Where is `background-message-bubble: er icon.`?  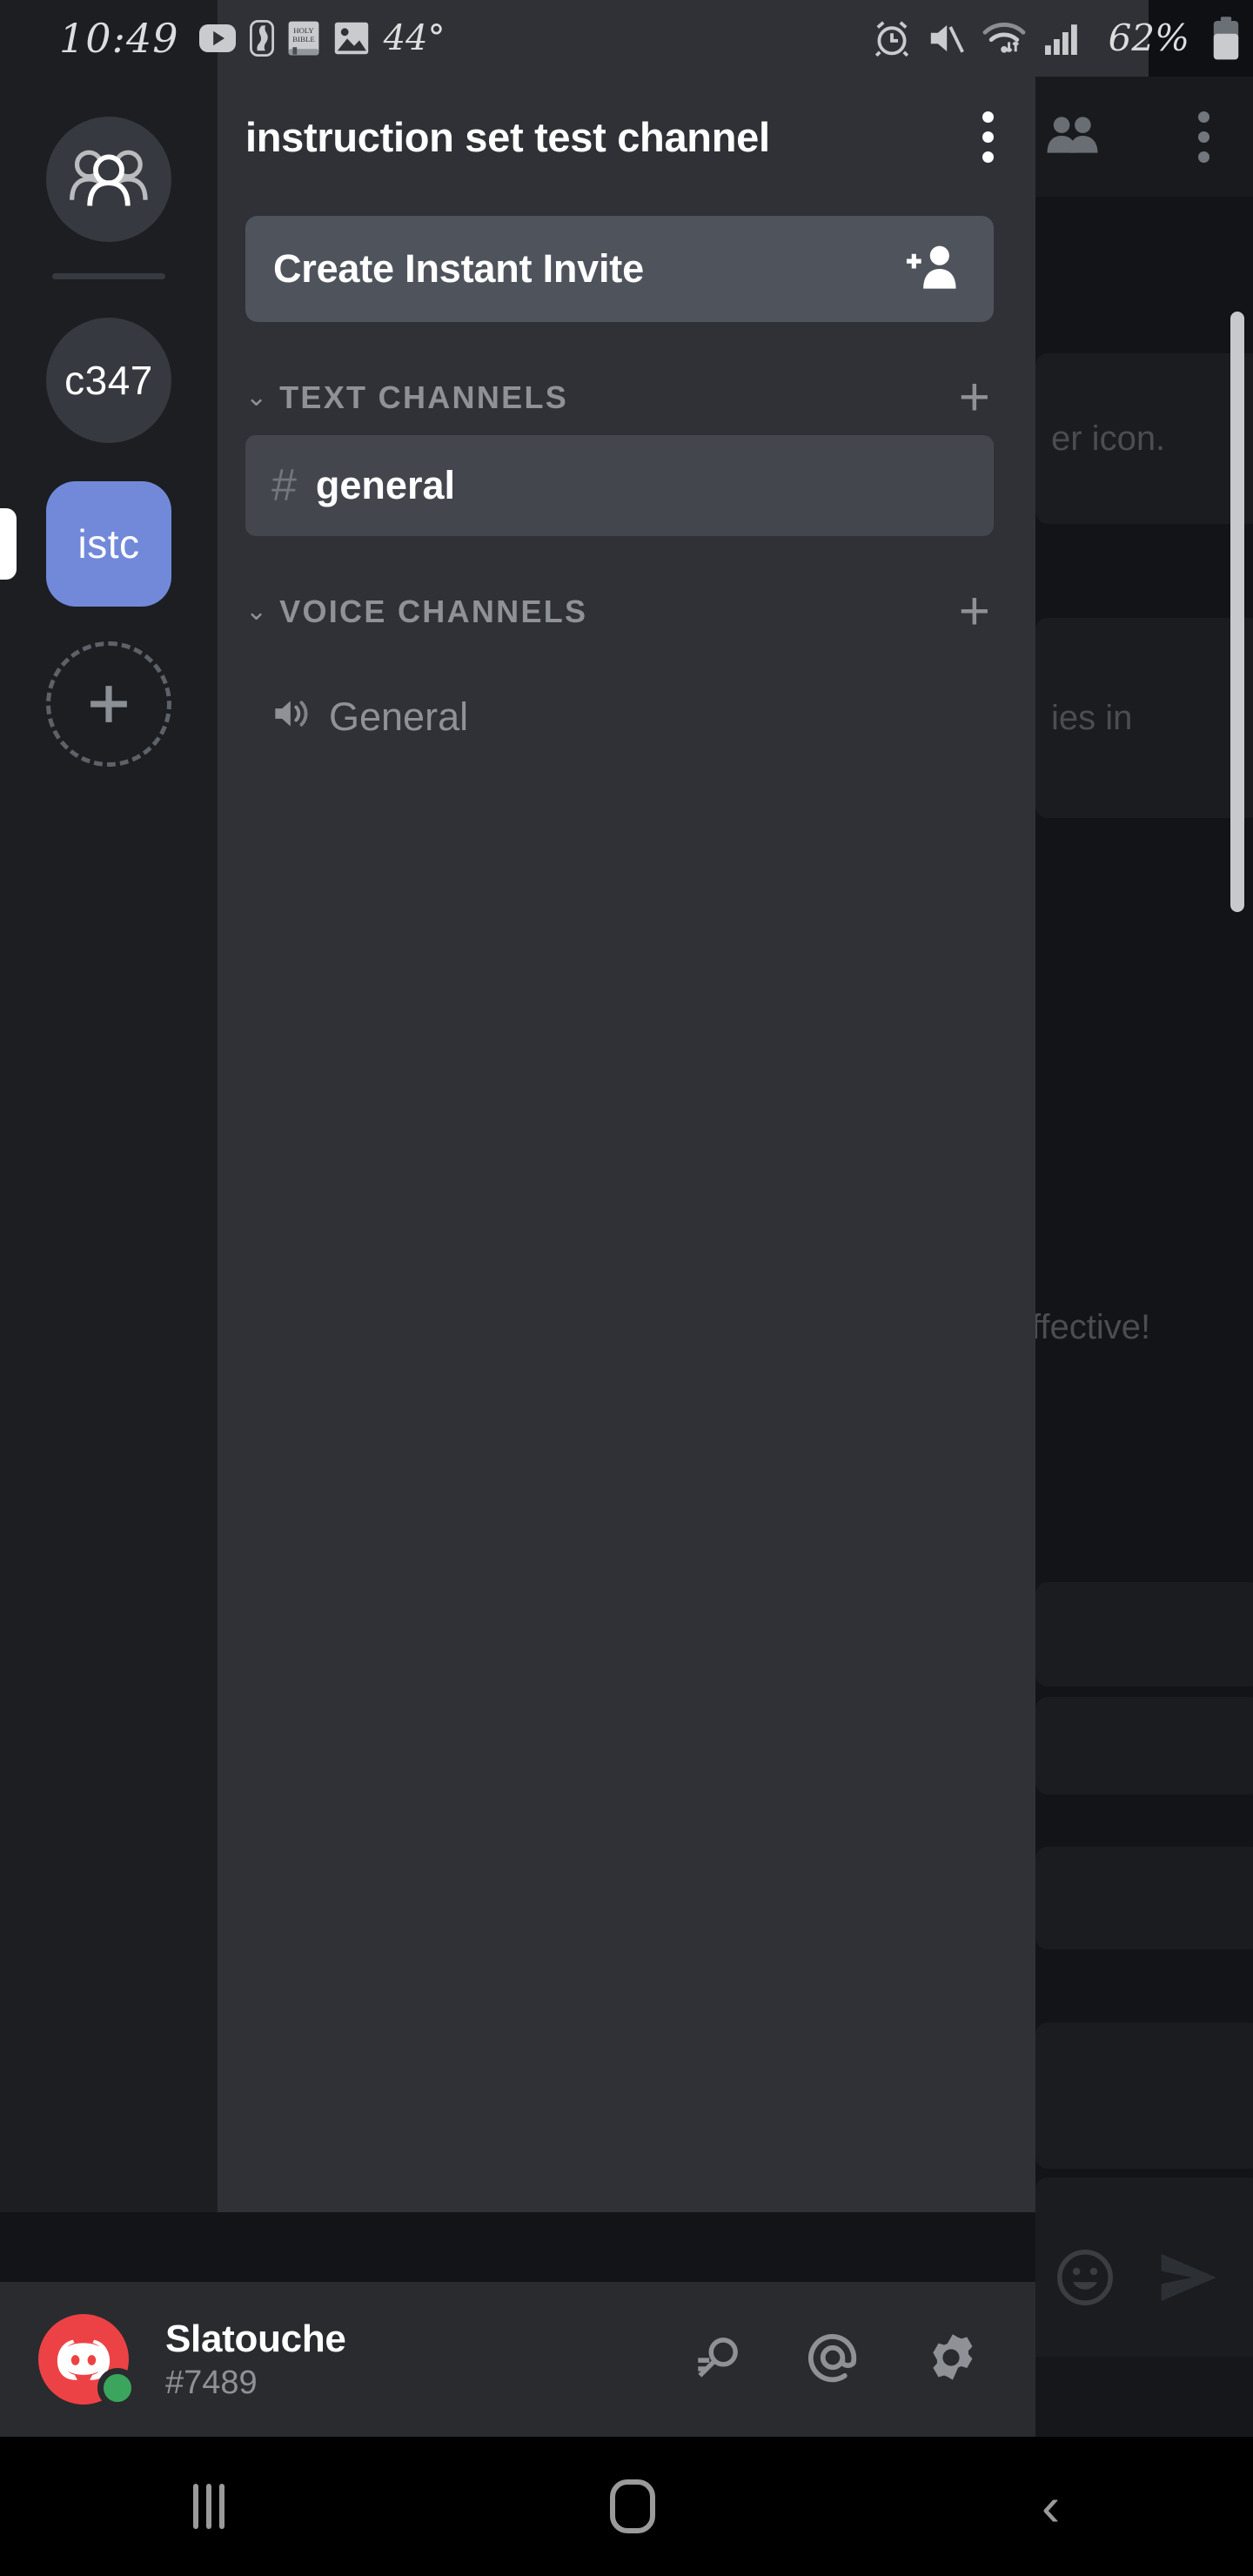 background-message-bubble: er icon. is located at coordinates (1144, 438).